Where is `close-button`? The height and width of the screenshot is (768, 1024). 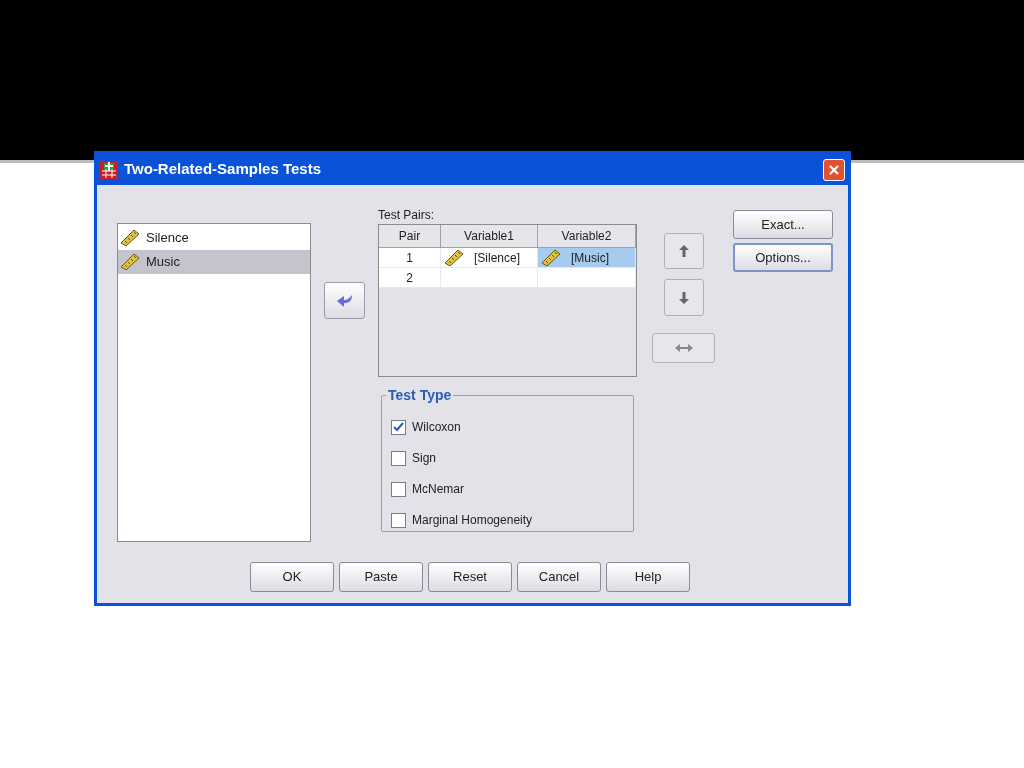 close-button is located at coordinates (834, 169).